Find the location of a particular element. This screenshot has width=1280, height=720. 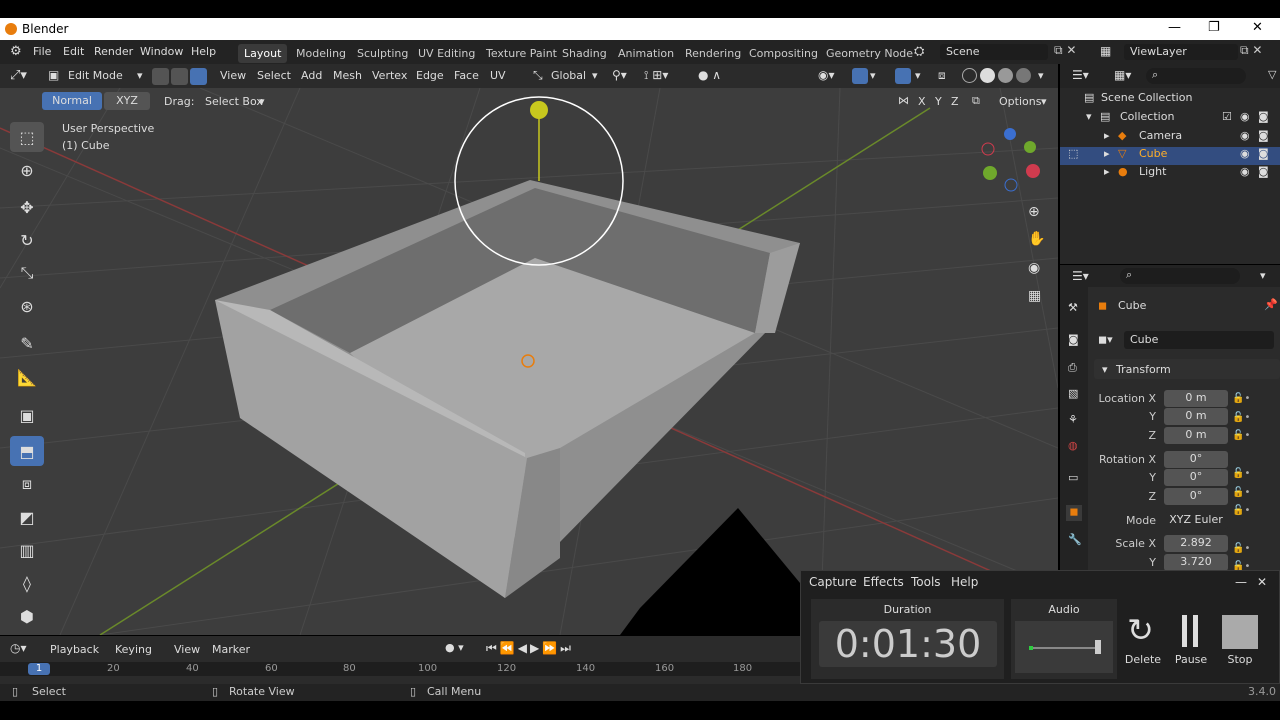

vertex-select-icon is located at coordinates (160, 76).